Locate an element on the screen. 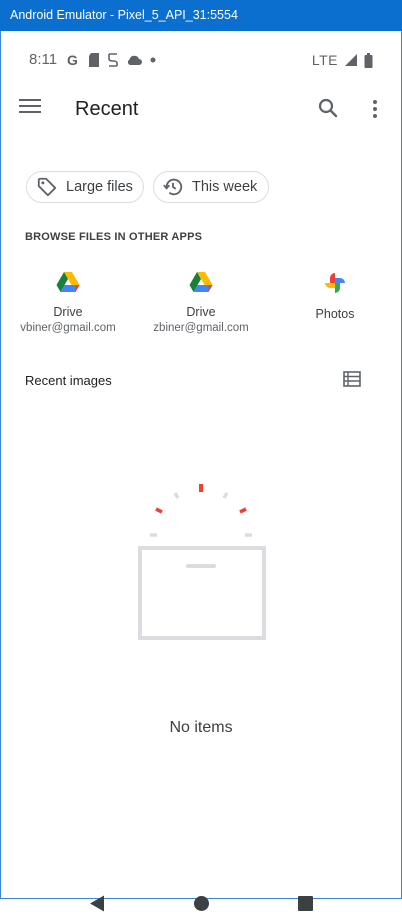 This screenshot has height=919, width=402. tag-icon is located at coordinates (47, 187).